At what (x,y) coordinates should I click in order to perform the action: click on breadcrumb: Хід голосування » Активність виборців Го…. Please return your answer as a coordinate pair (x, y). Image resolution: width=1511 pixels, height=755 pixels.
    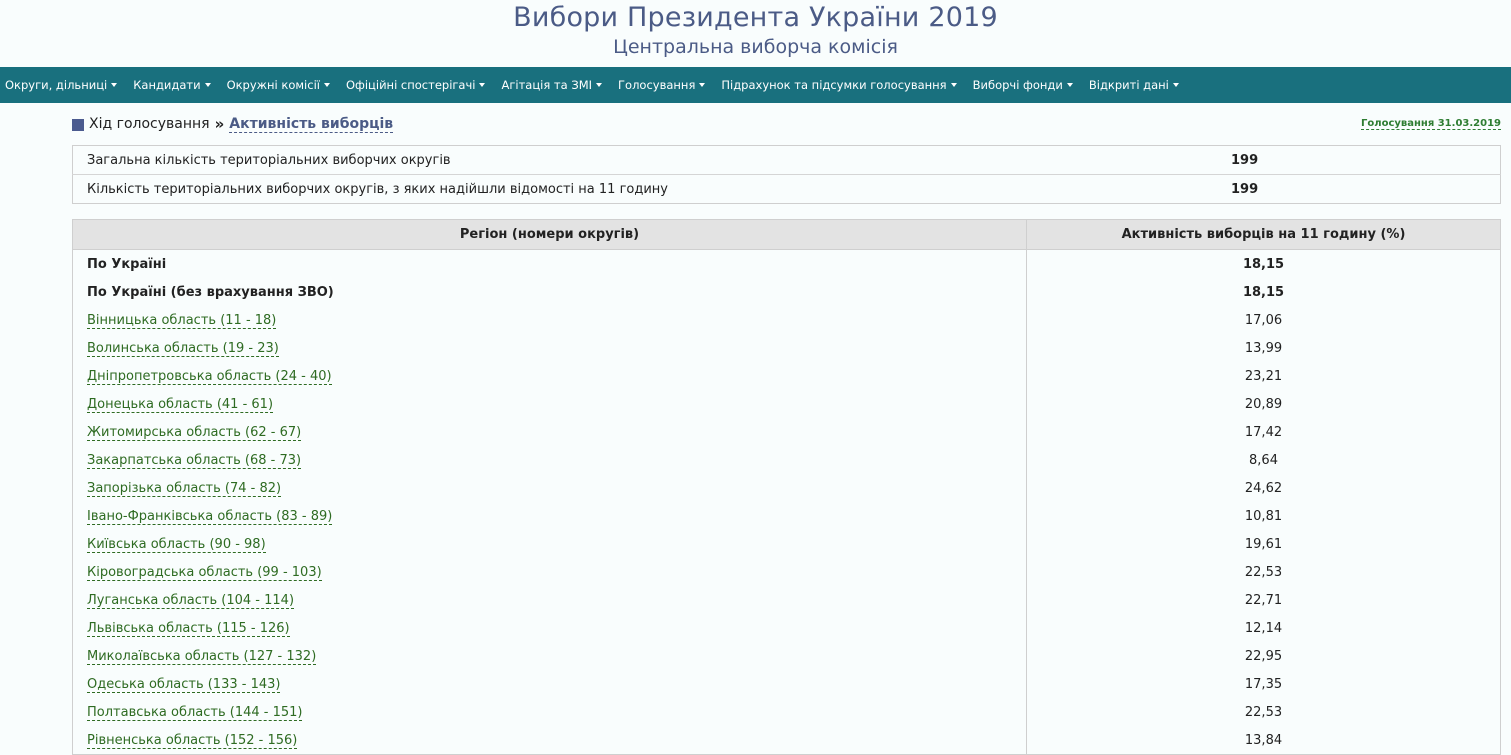
    Looking at the image, I should click on (786, 124).